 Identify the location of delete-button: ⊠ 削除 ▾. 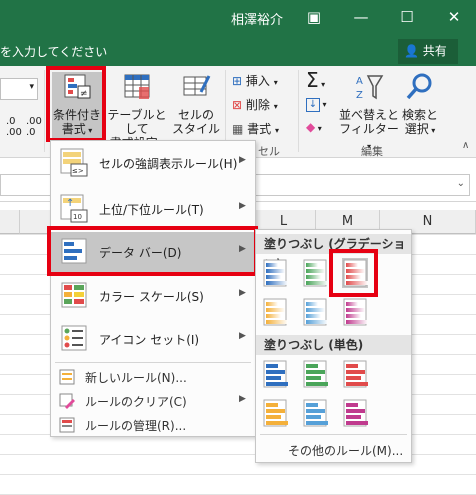
(255, 104).